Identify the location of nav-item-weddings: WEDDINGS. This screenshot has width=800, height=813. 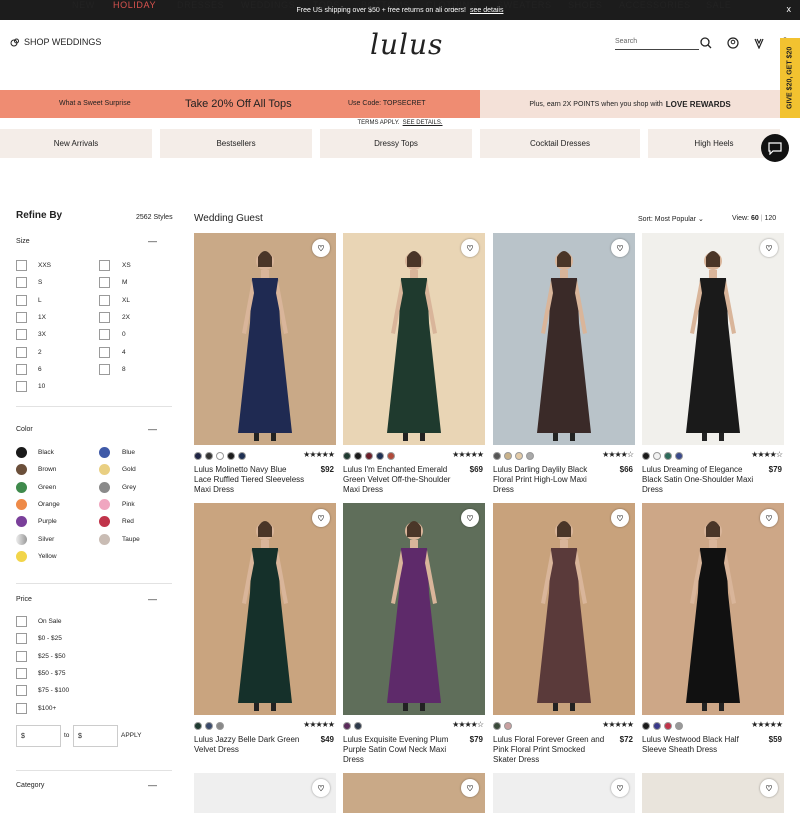
(268, 5).